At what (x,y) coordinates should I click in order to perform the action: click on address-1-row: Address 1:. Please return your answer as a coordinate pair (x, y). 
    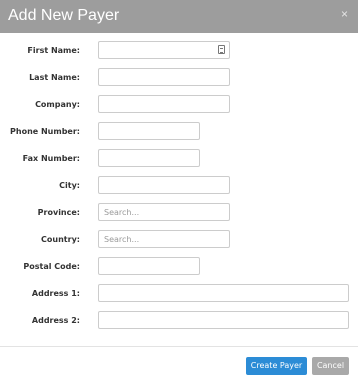
    Looking at the image, I should click on (179, 294).